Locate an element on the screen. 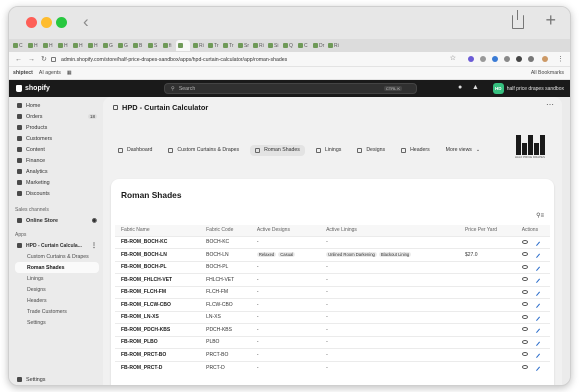  sales-channels-heading: Sales channels is located at coordinates (56, 209).